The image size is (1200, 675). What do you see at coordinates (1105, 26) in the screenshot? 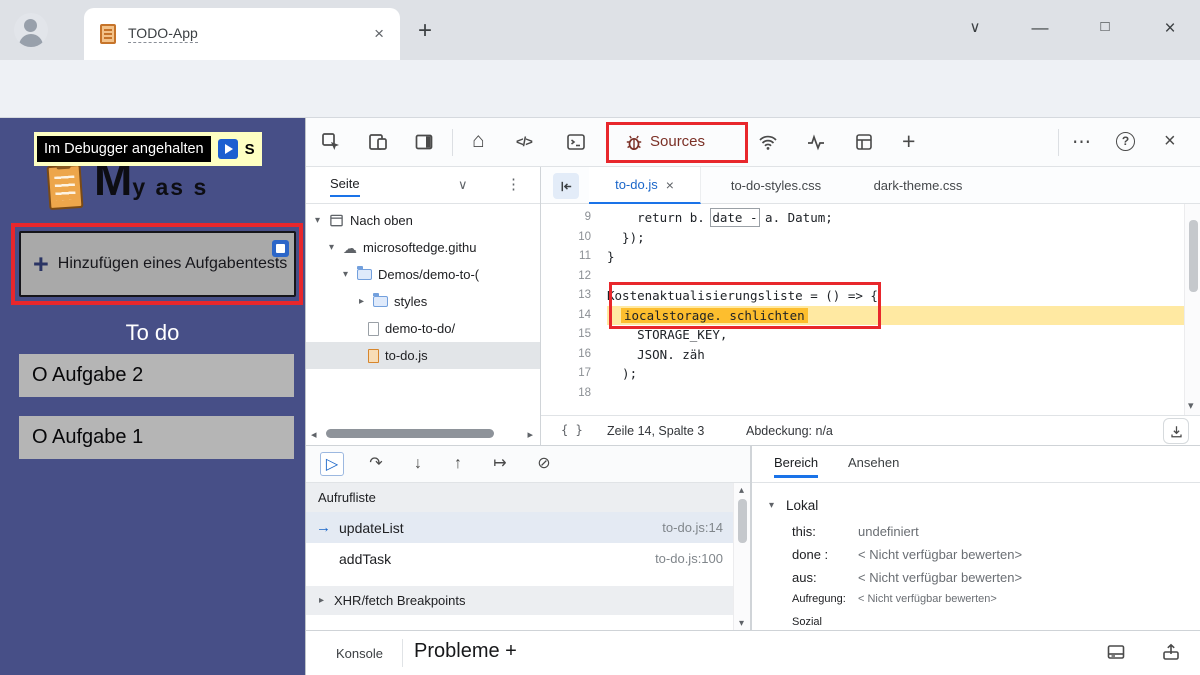
I see `maximize-button: □` at bounding box center [1105, 26].